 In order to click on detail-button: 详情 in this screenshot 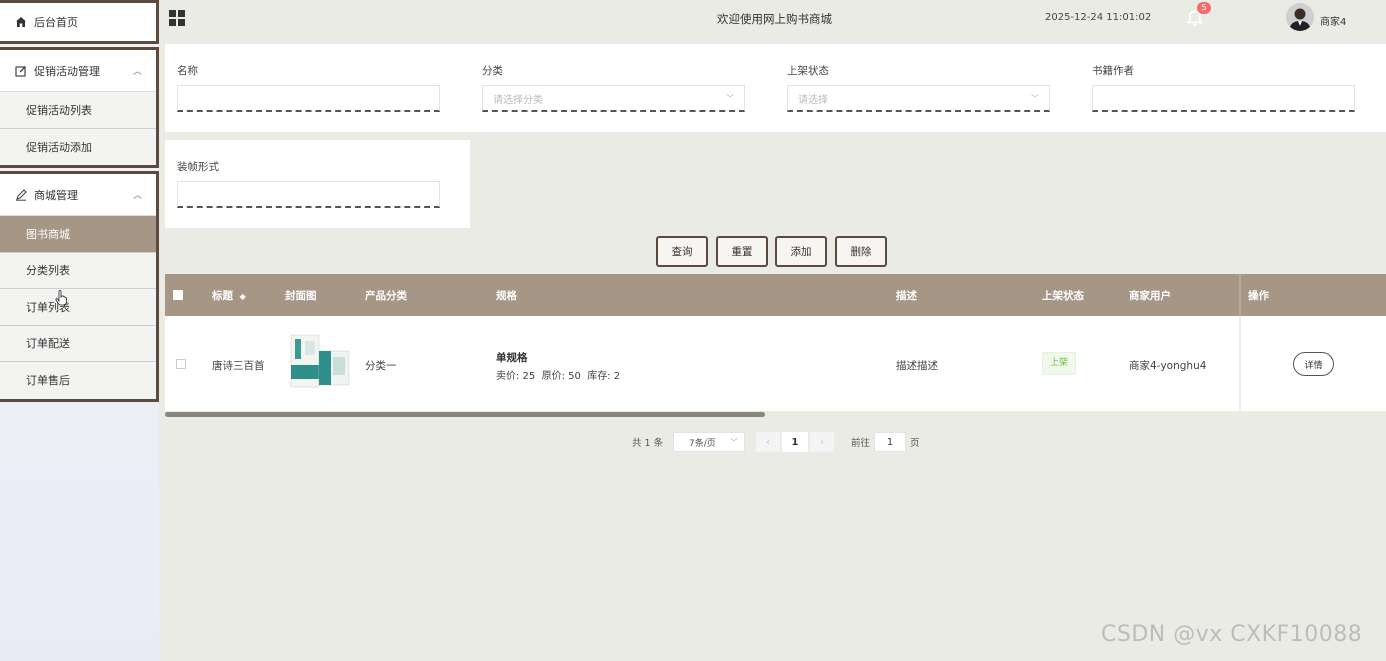, I will do `click(1313, 364)`.